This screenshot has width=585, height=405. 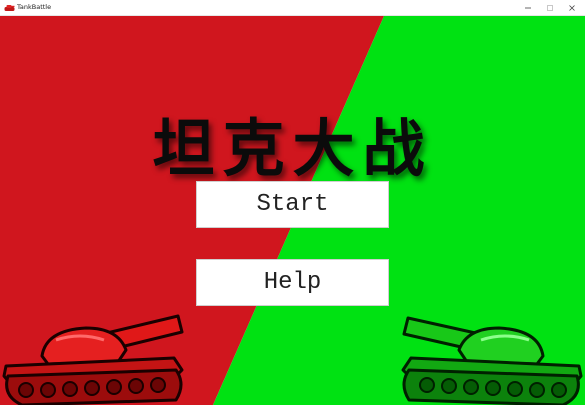 What do you see at coordinates (34, 7) in the screenshot?
I see `window-title: TankBattle` at bounding box center [34, 7].